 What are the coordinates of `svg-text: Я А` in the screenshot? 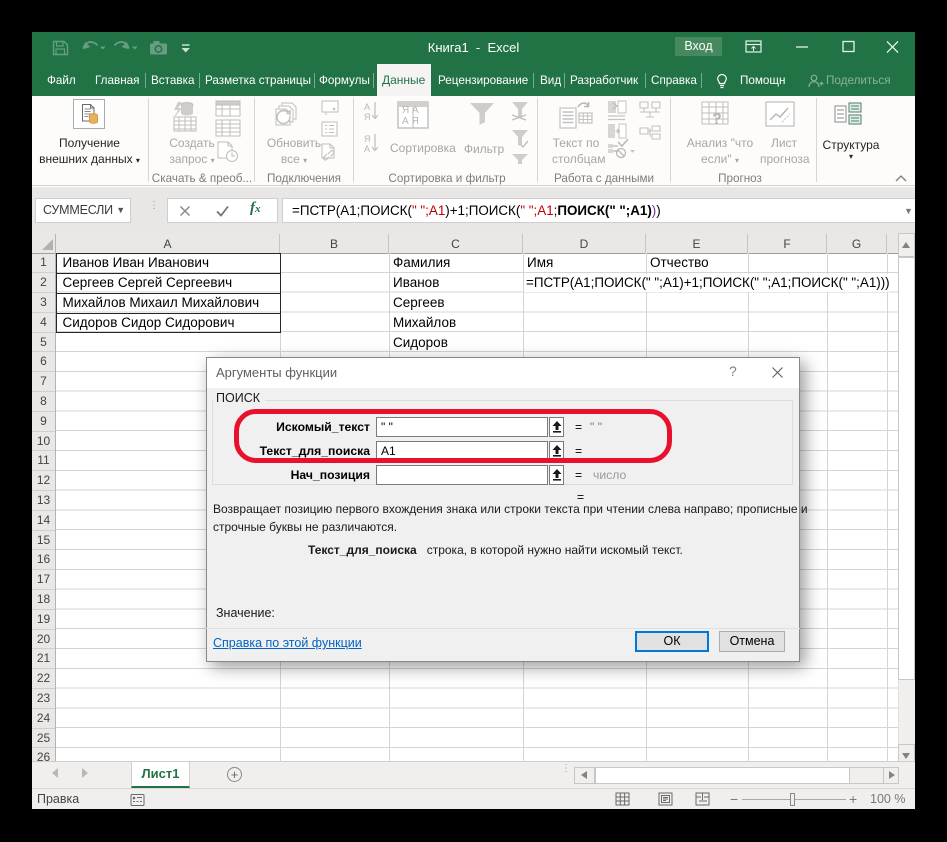 It's located at (410, 110).